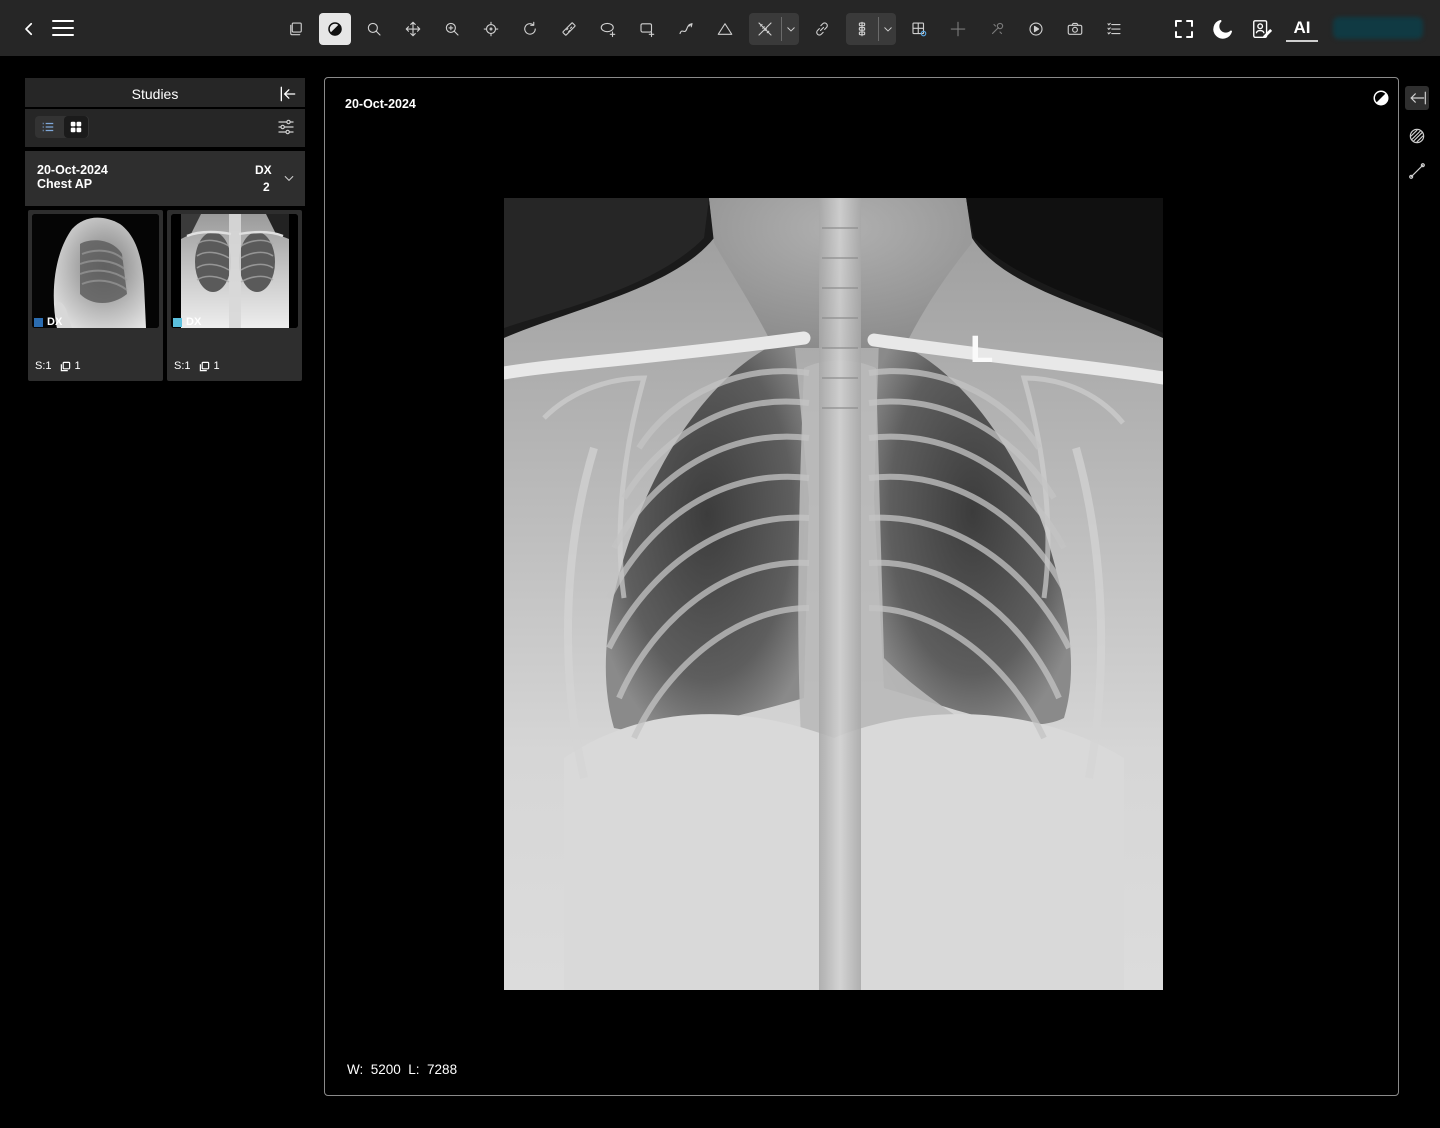  Describe the element at coordinates (452, 29) in the screenshot. I see `zoom-in-icon` at that location.